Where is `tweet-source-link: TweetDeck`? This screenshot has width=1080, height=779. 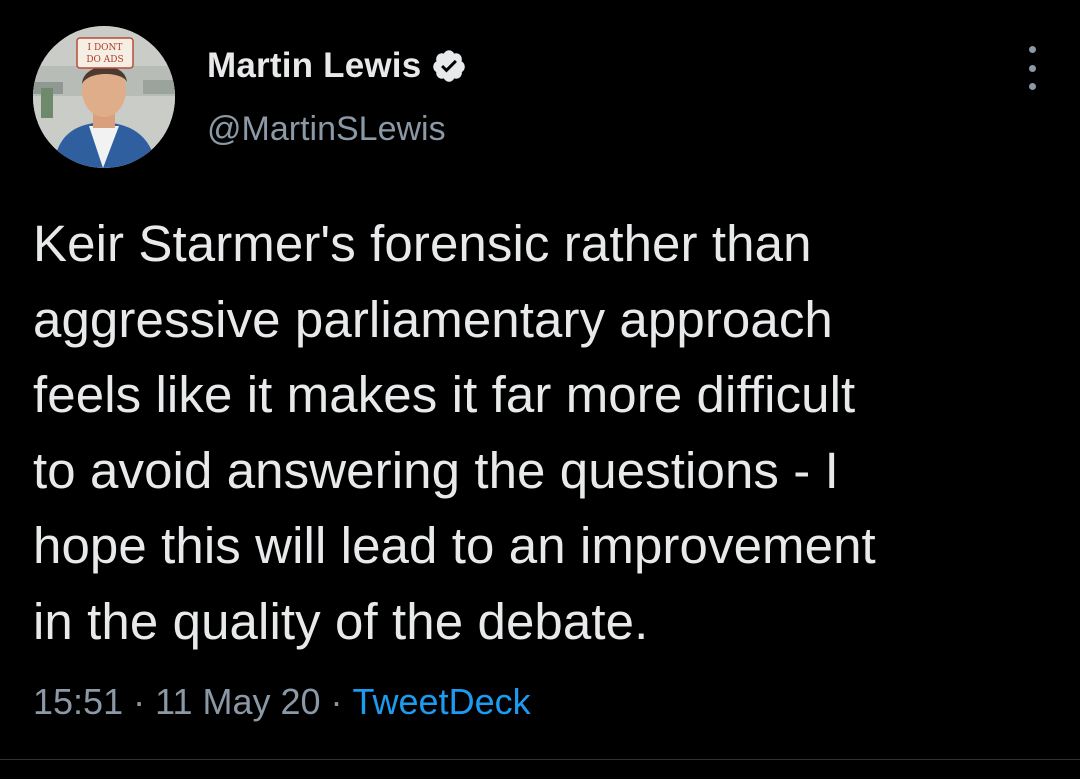 tweet-source-link: TweetDeck is located at coordinates (442, 702).